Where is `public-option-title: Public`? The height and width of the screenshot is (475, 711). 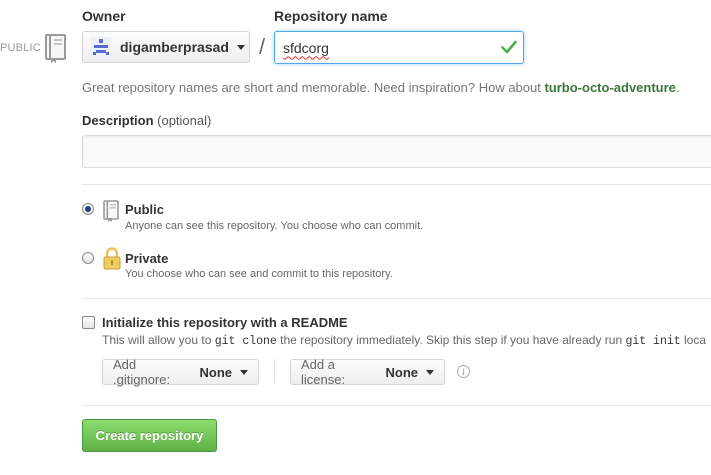
public-option-title: Public is located at coordinates (145, 209).